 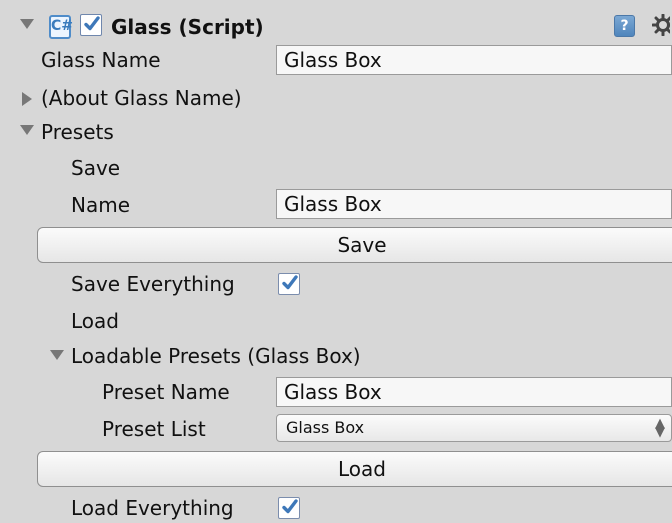 I want to click on help-icon-text: ?, so click(x=624, y=26).